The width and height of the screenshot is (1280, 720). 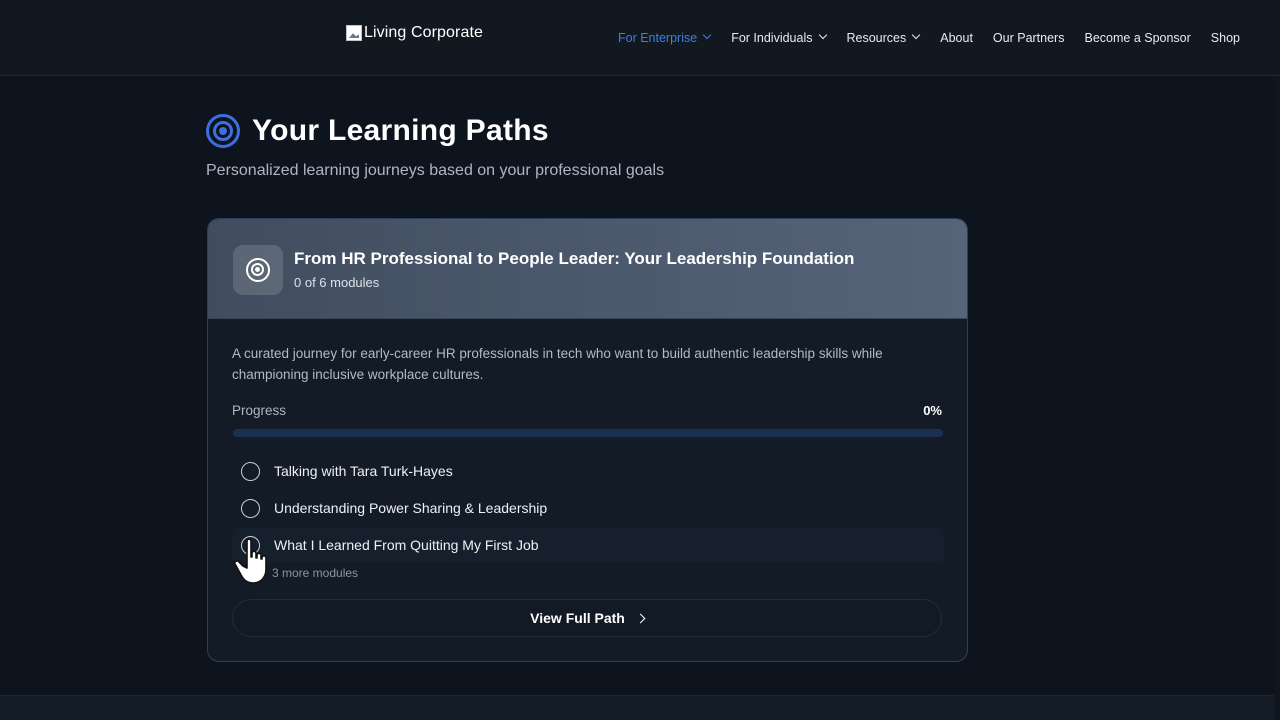 I want to click on nav-label: For Individuals, so click(x=772, y=38).